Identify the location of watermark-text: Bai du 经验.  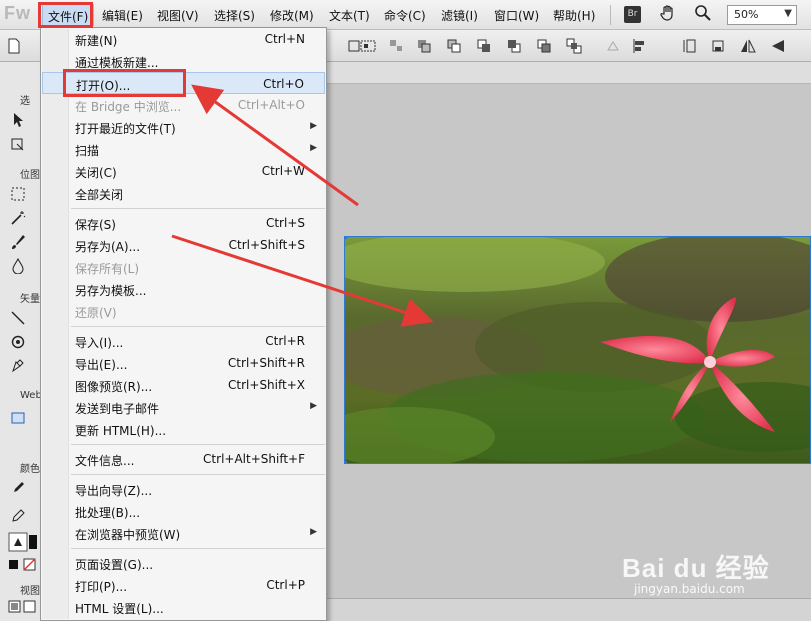
(696, 568).